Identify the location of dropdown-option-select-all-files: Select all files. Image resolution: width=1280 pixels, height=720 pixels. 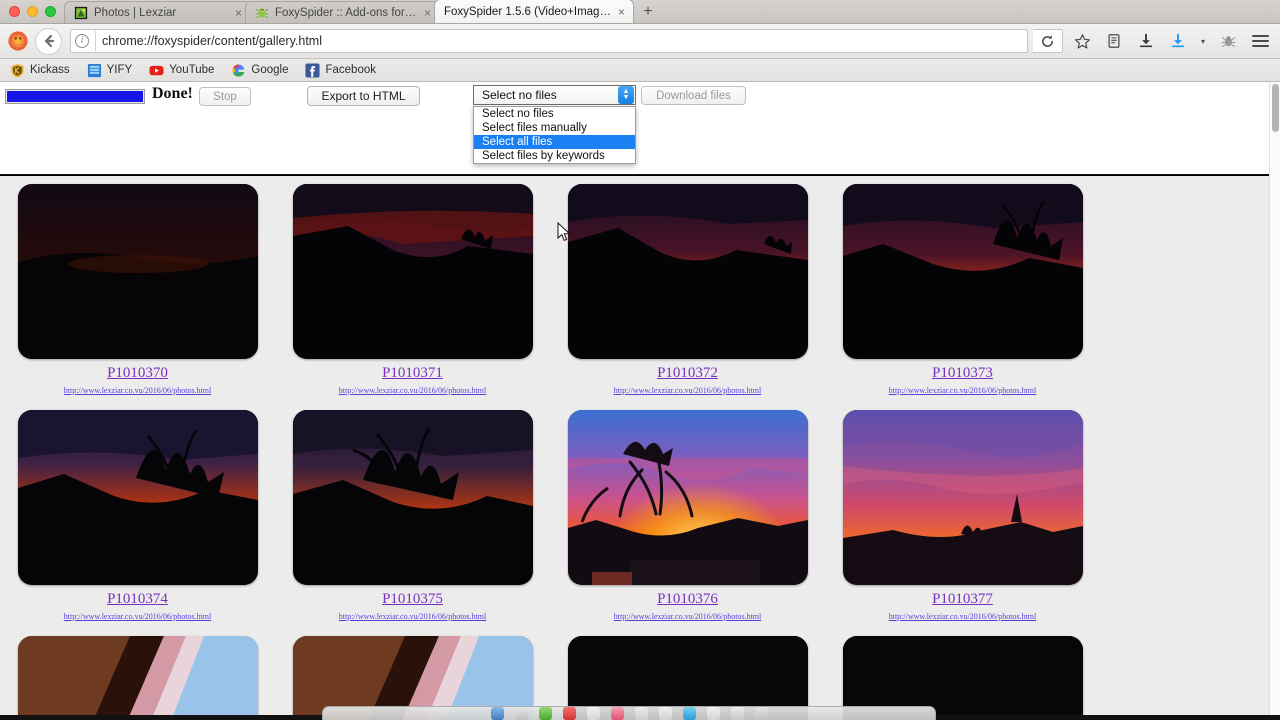
(554, 142).